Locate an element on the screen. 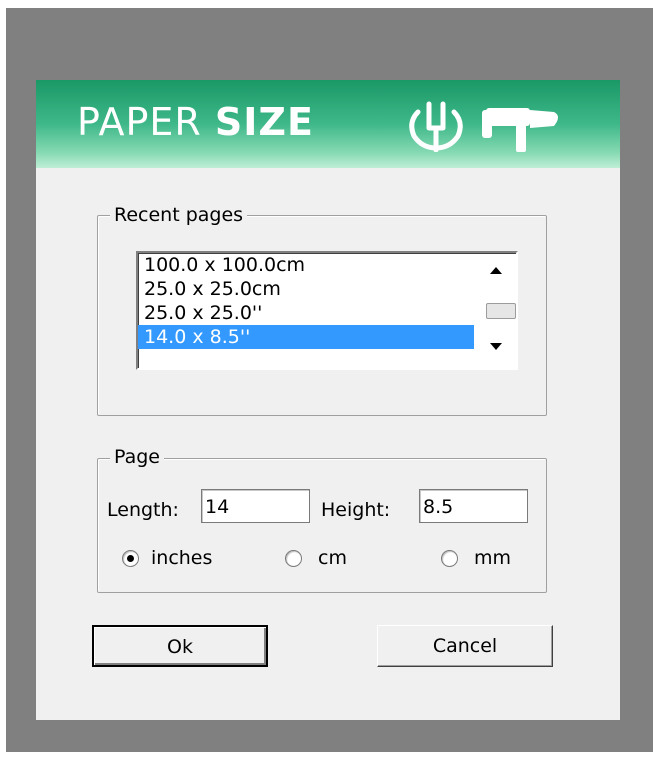 The width and height of the screenshot is (659, 758). banner-title: PAPER SIZE is located at coordinates (195, 122).